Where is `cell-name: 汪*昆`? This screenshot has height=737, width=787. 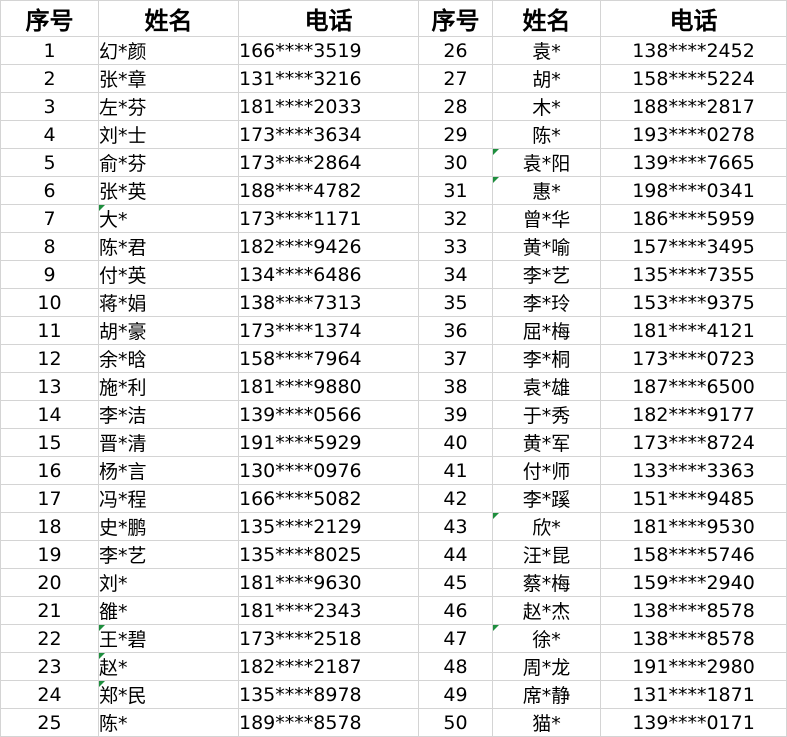
cell-name: 汪*昆 is located at coordinates (546, 554).